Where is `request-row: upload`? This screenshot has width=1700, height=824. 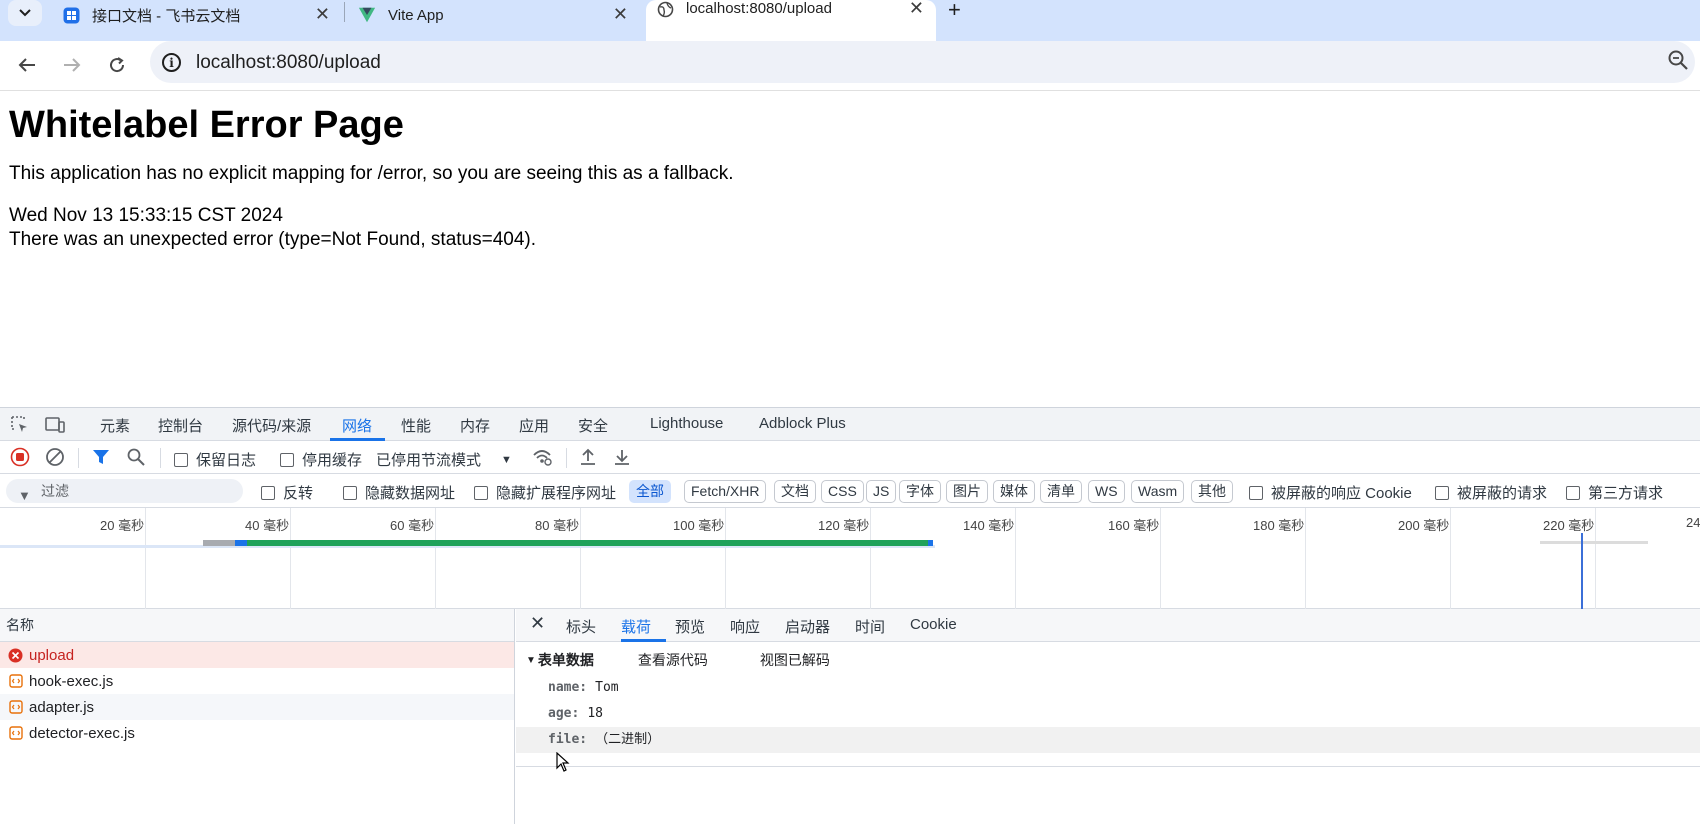 request-row: upload is located at coordinates (257, 655).